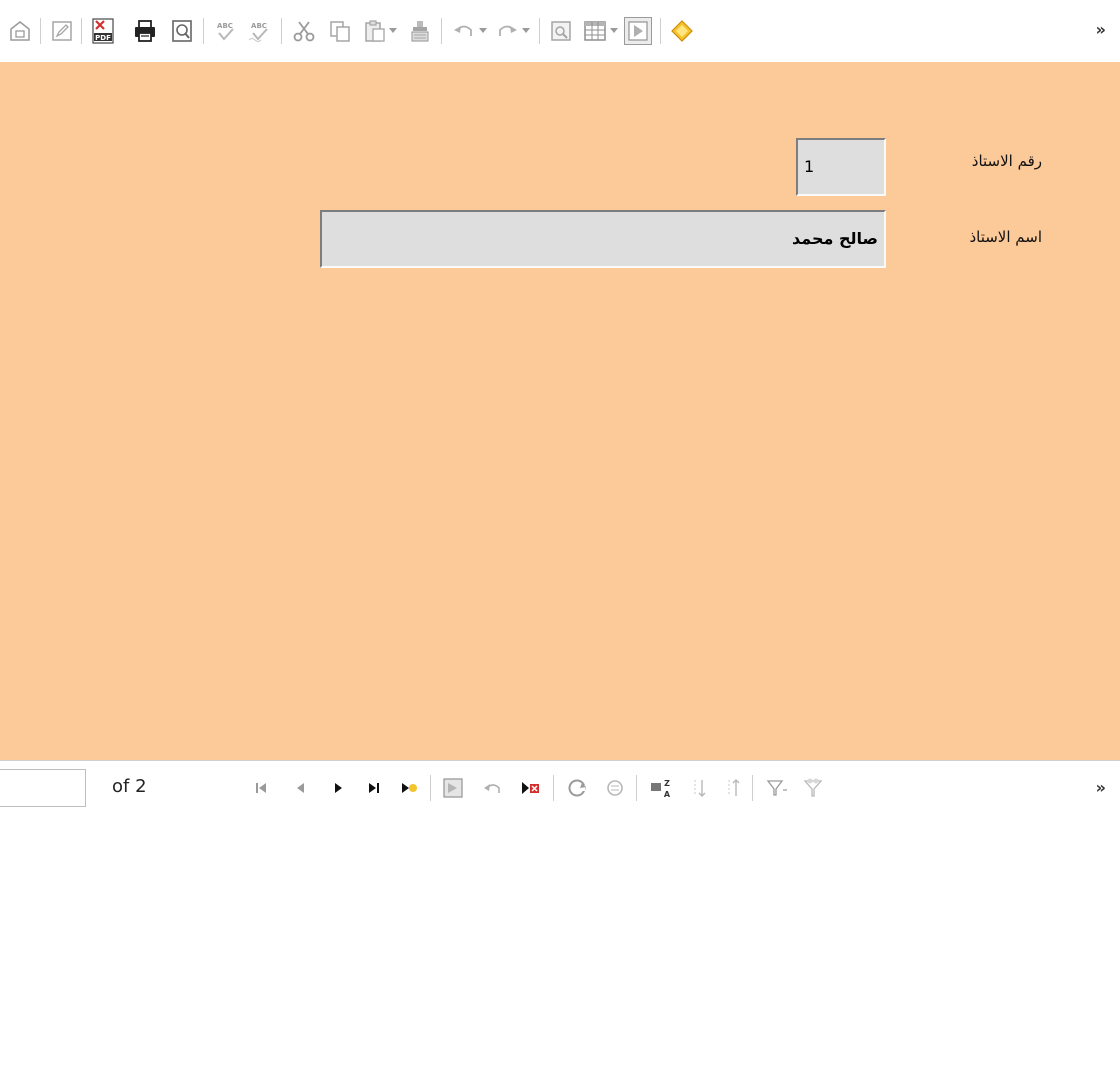  Describe the element at coordinates (638, 31) in the screenshot. I see `design-mode-icon` at that location.